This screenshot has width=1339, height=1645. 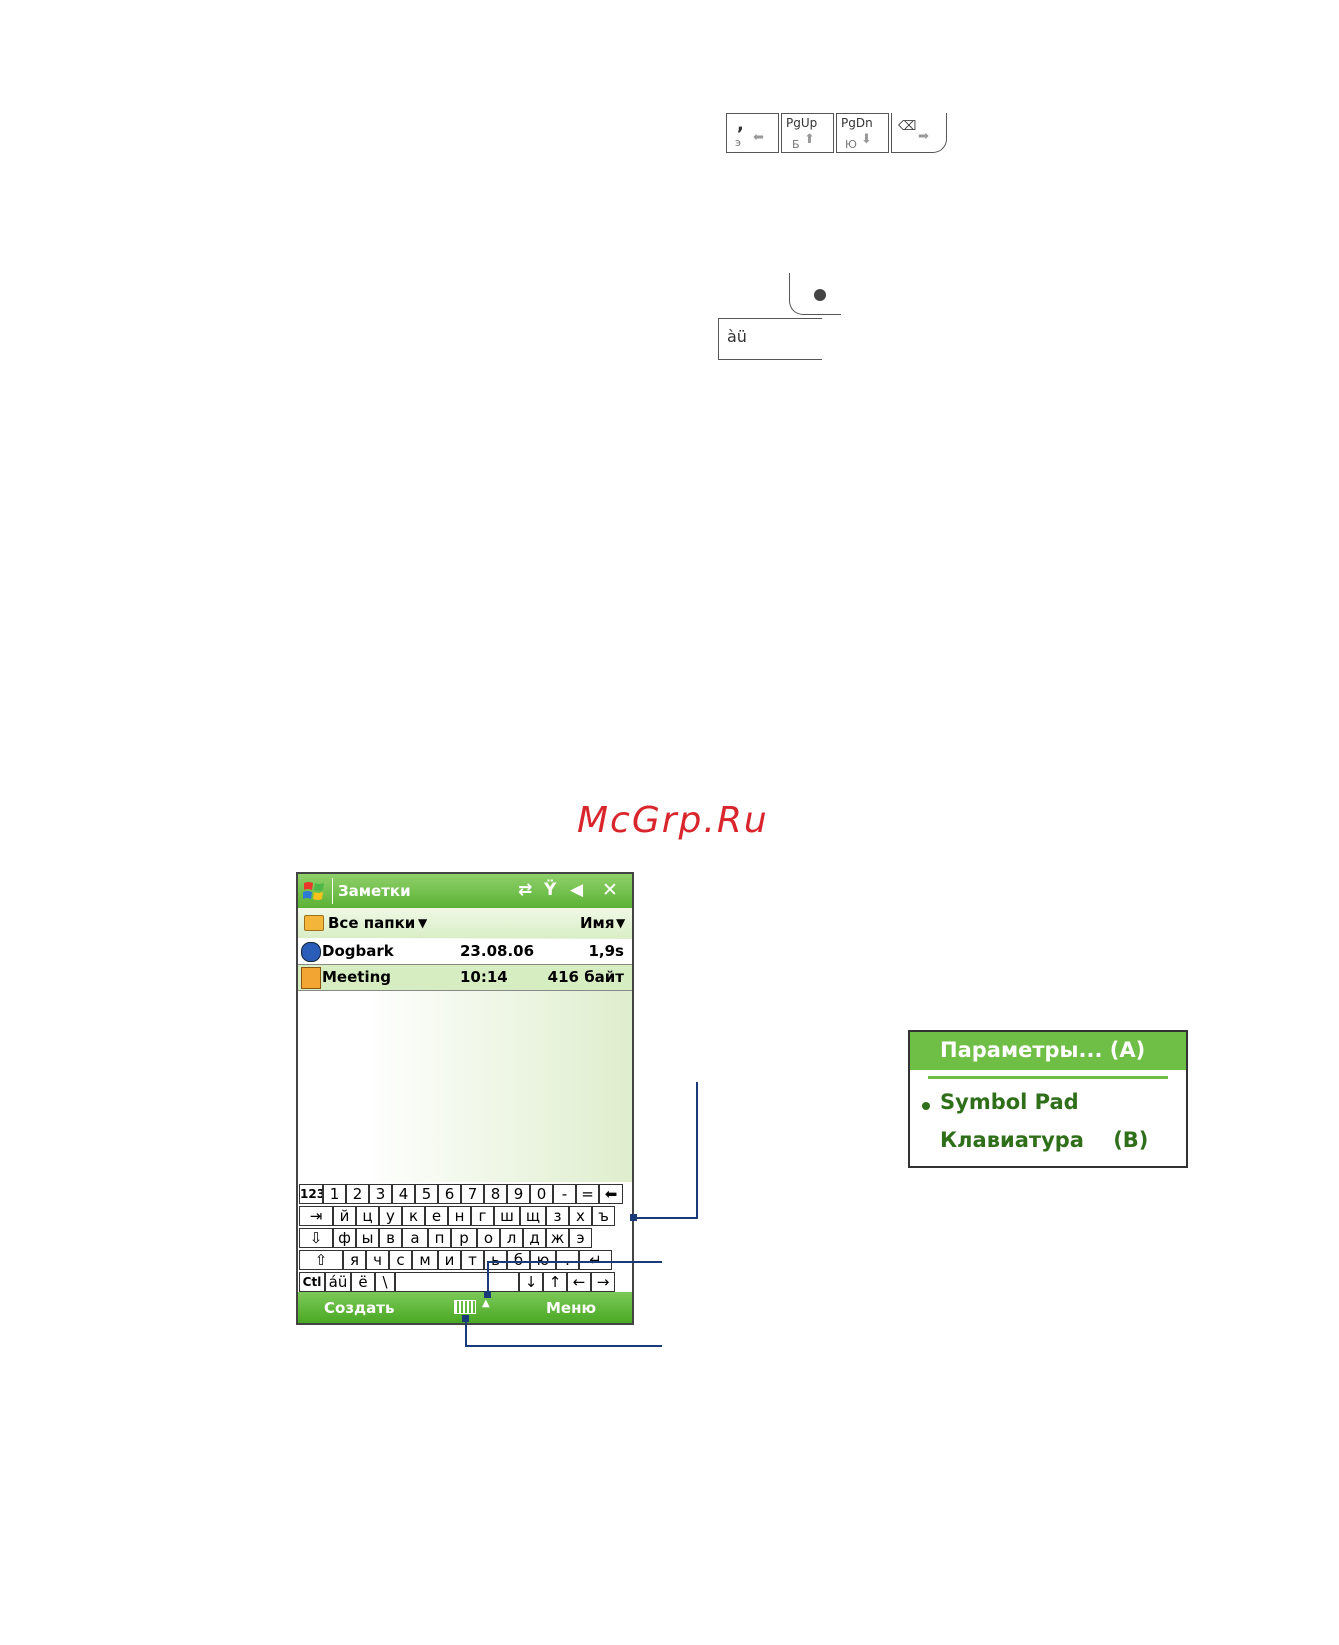 I want to click on keyboard-key: е, so click(x=436, y=1216).